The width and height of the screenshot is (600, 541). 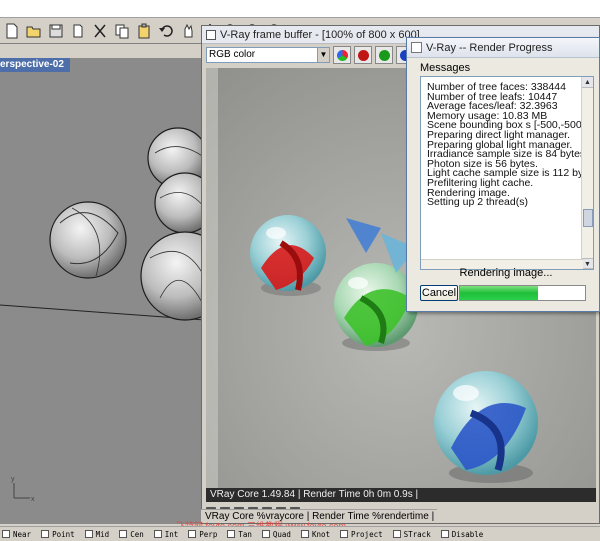 I want to click on osnap-project: Project, so click(x=361, y=534).